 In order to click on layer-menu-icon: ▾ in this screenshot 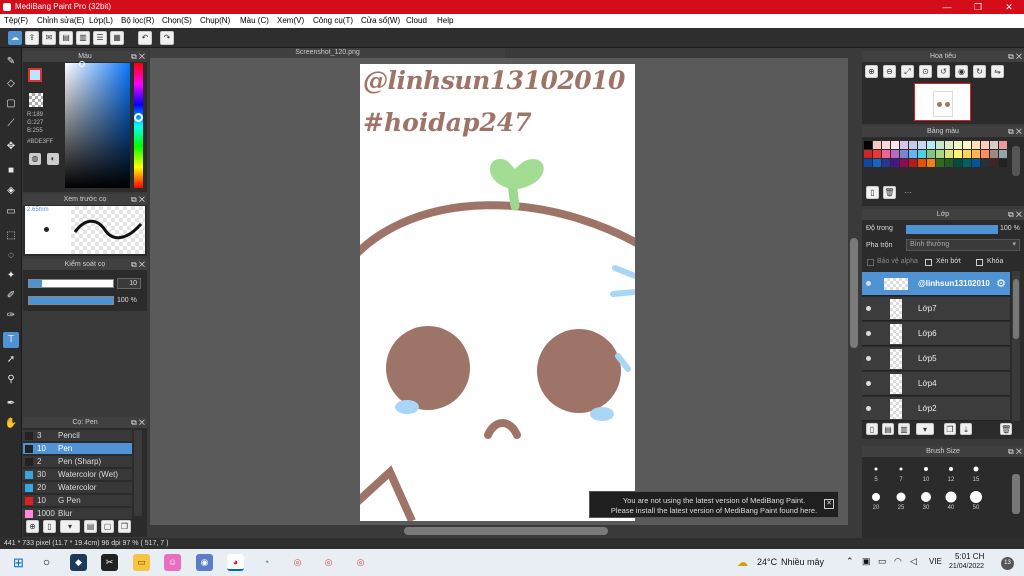, I will do `click(925, 429)`.